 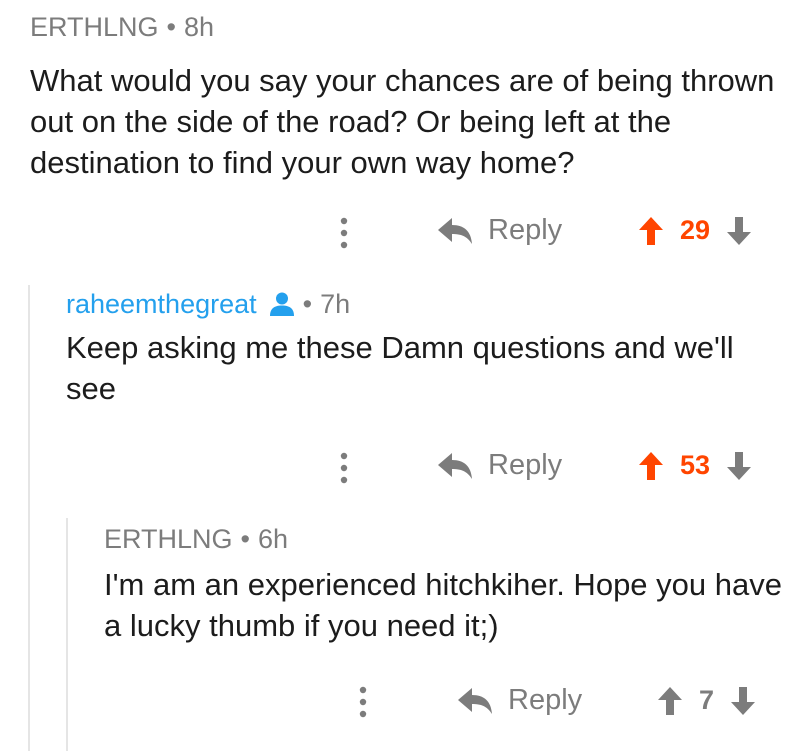 I want to click on comment-timestamp: 6h, so click(x=273, y=539).